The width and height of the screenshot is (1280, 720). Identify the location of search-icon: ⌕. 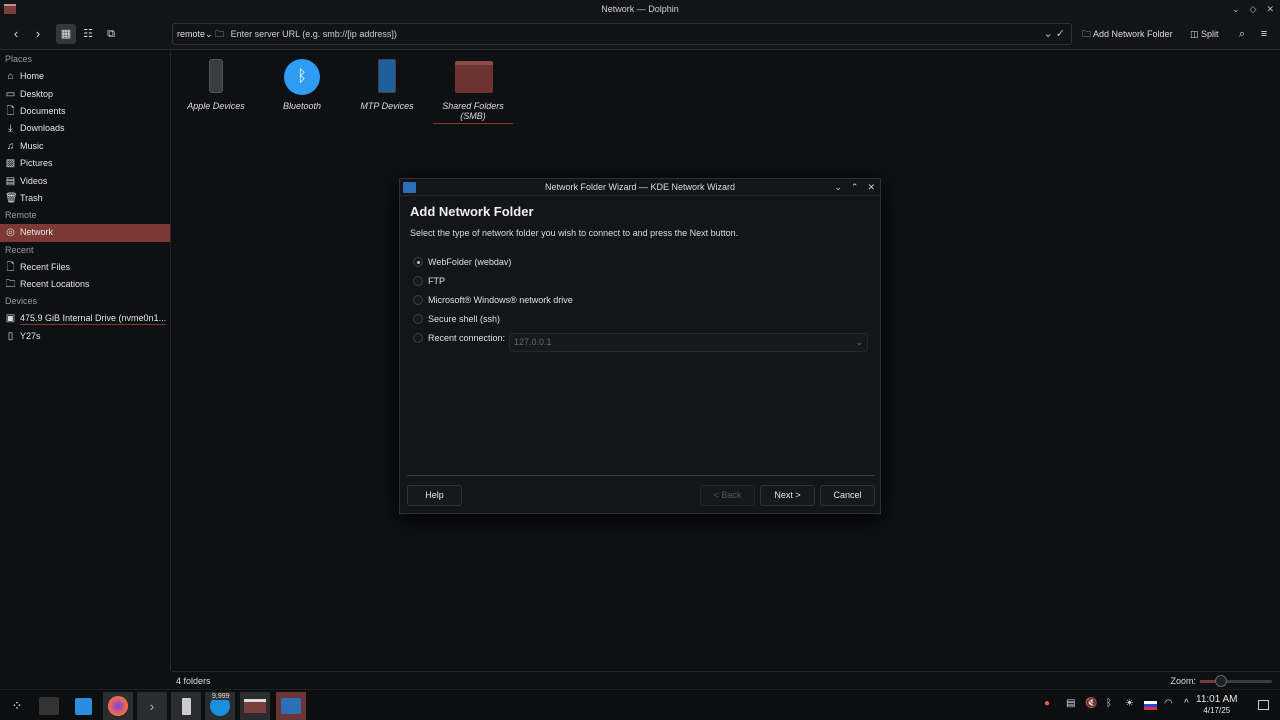
(1242, 34).